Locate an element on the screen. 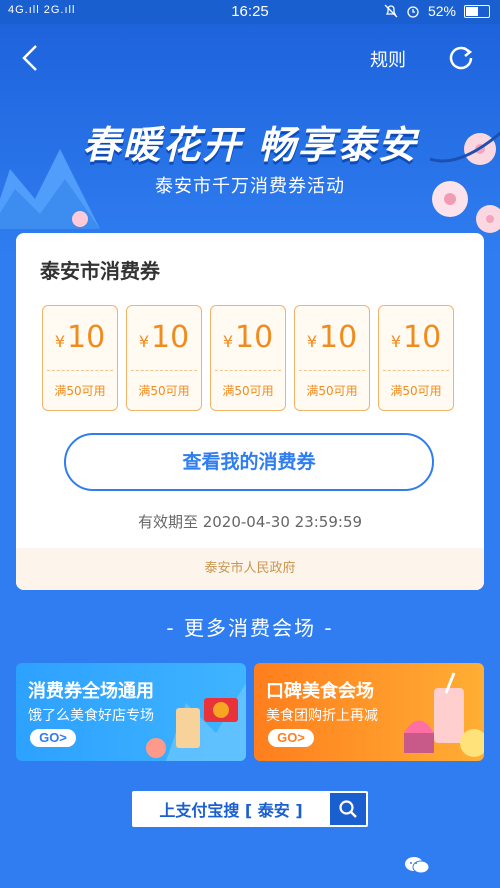 This screenshot has width=500, height=888. search-icon is located at coordinates (348, 809).